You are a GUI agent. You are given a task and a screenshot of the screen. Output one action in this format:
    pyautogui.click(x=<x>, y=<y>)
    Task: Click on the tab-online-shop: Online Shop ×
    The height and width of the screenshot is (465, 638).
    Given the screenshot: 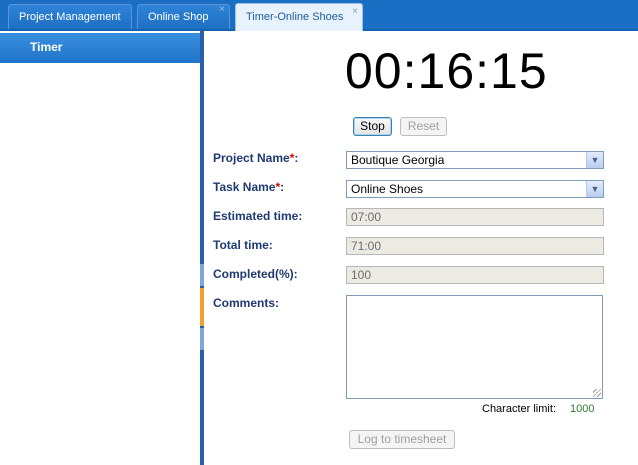 What is the action you would take?
    pyautogui.click(x=183, y=16)
    